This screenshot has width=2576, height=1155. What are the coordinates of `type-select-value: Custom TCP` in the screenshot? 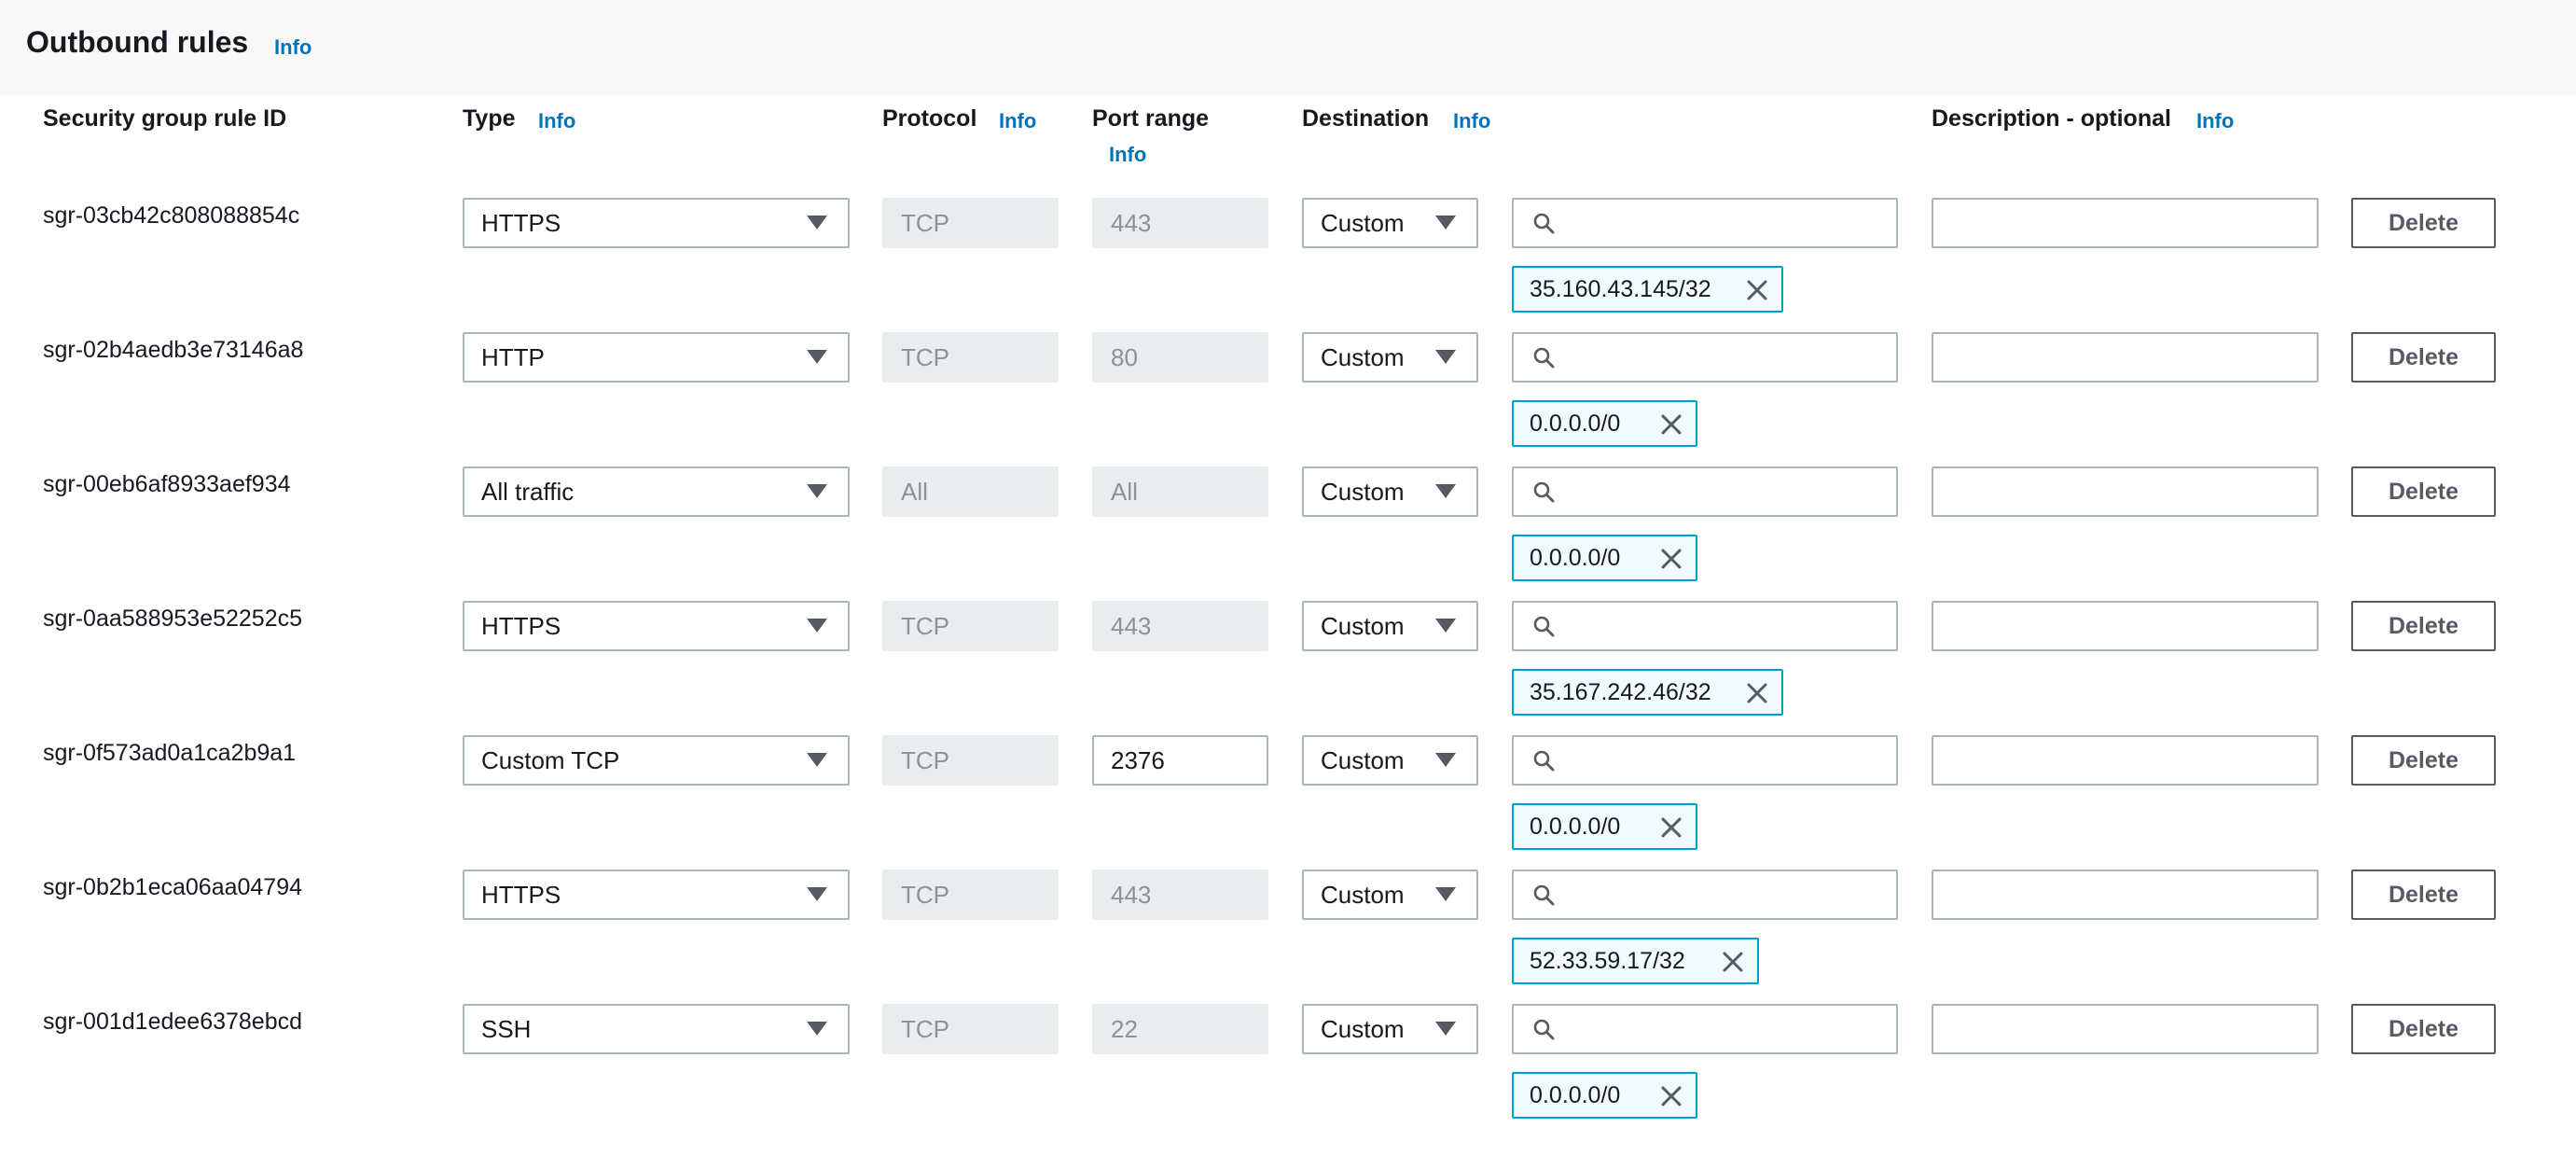 It's located at (550, 759).